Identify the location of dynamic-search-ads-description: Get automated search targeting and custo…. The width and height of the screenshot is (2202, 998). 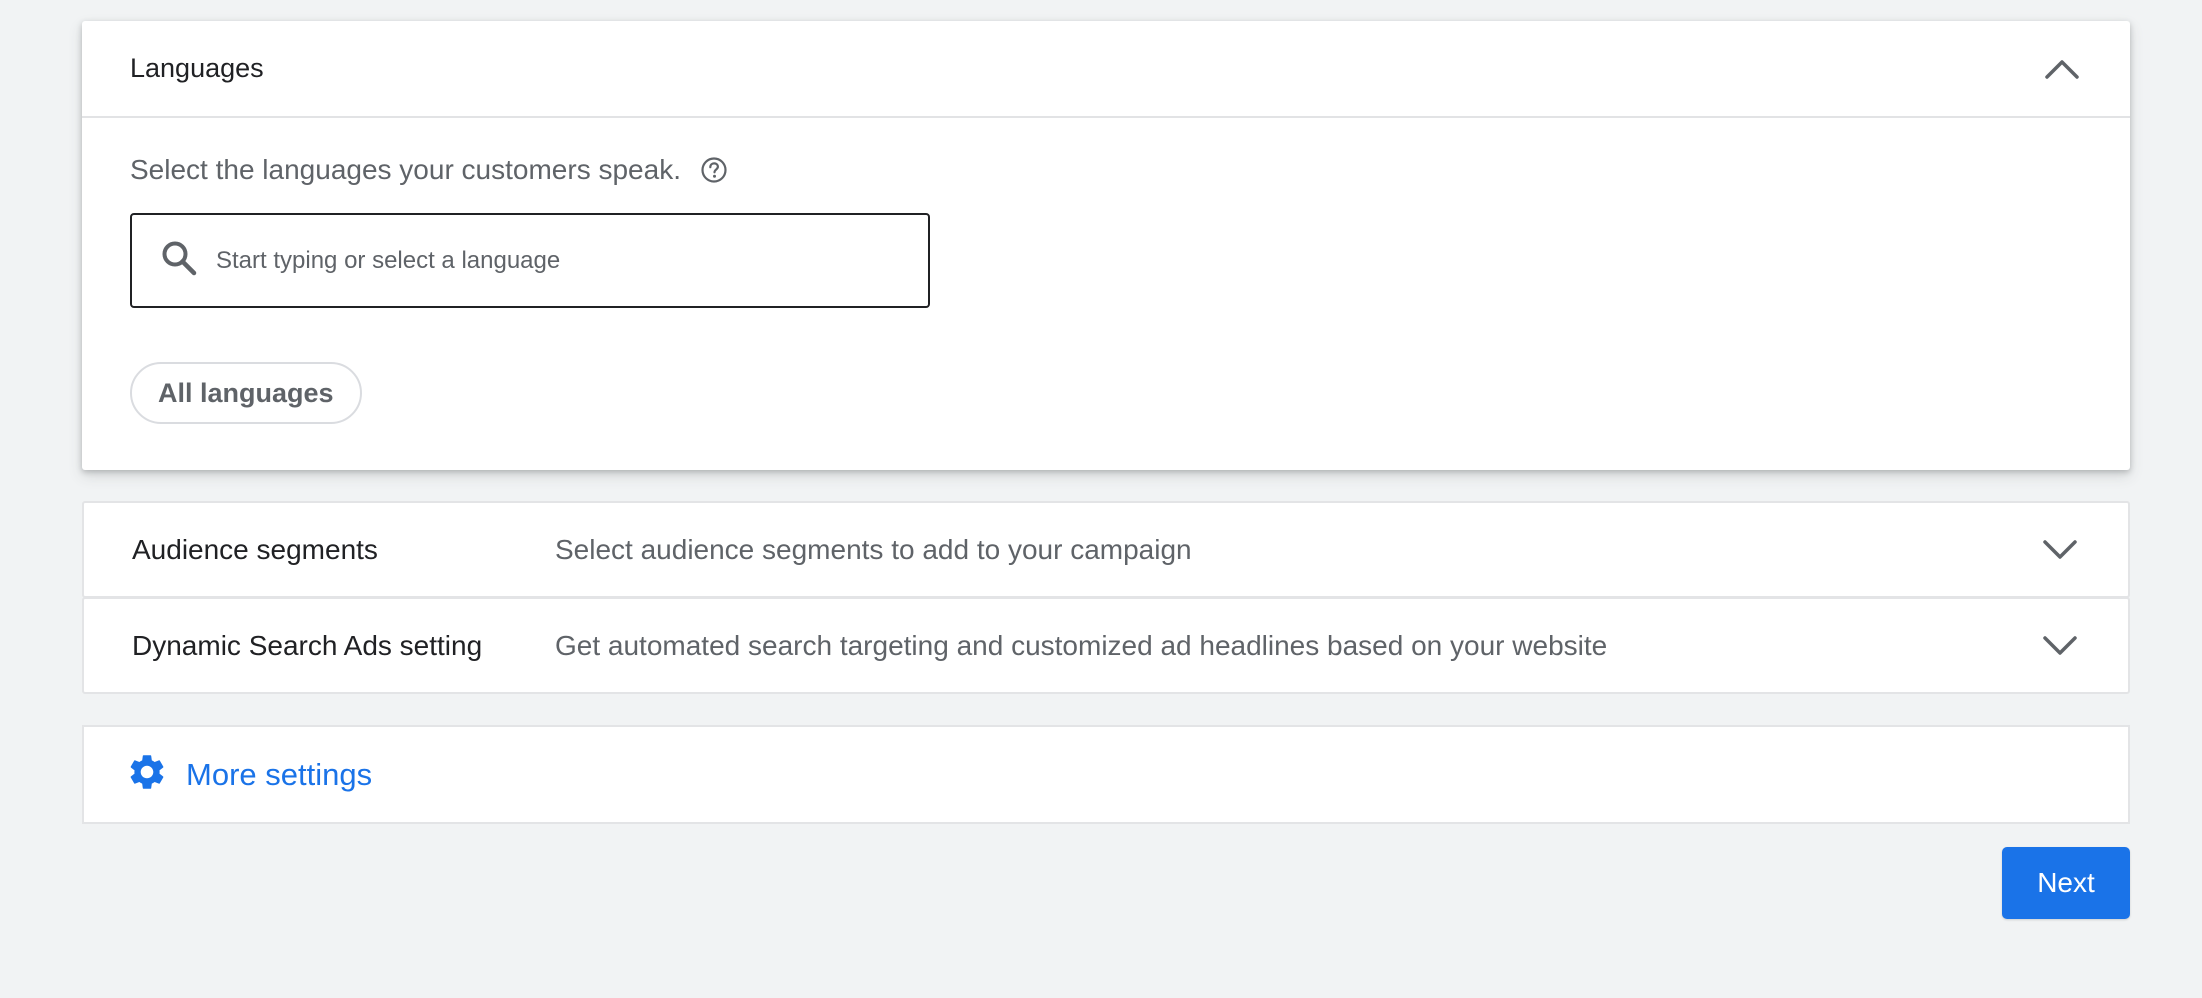
(1081, 645).